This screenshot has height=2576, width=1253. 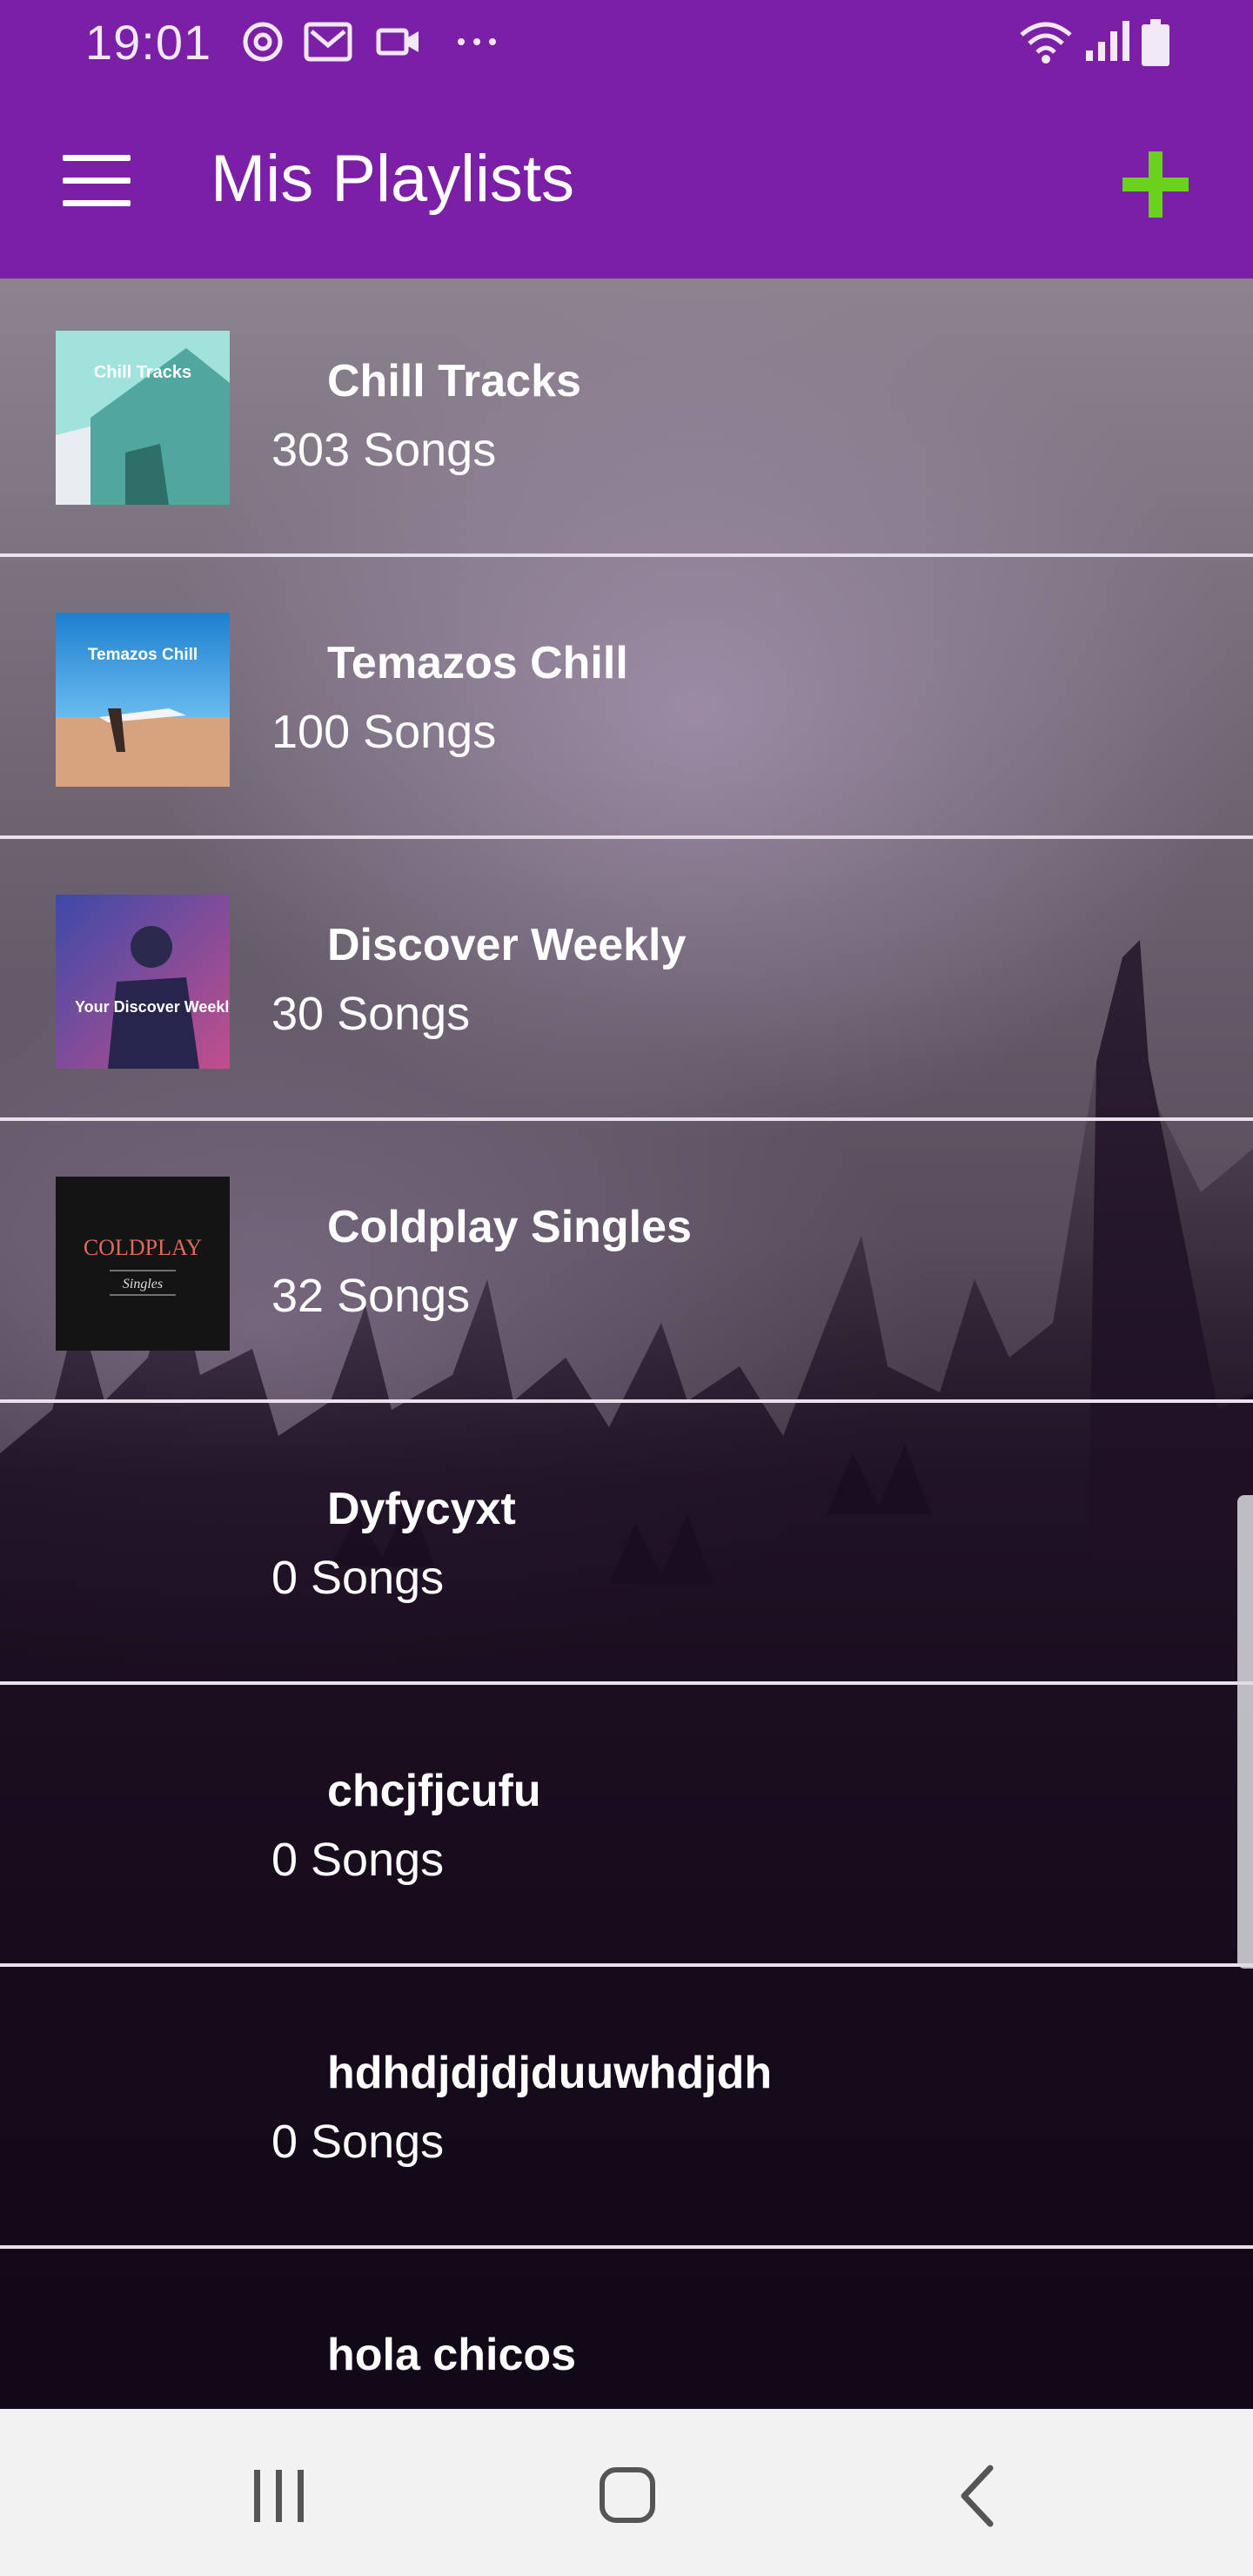 What do you see at coordinates (509, 1227) in the screenshot?
I see `playlist-name: Coldplay Singles` at bounding box center [509, 1227].